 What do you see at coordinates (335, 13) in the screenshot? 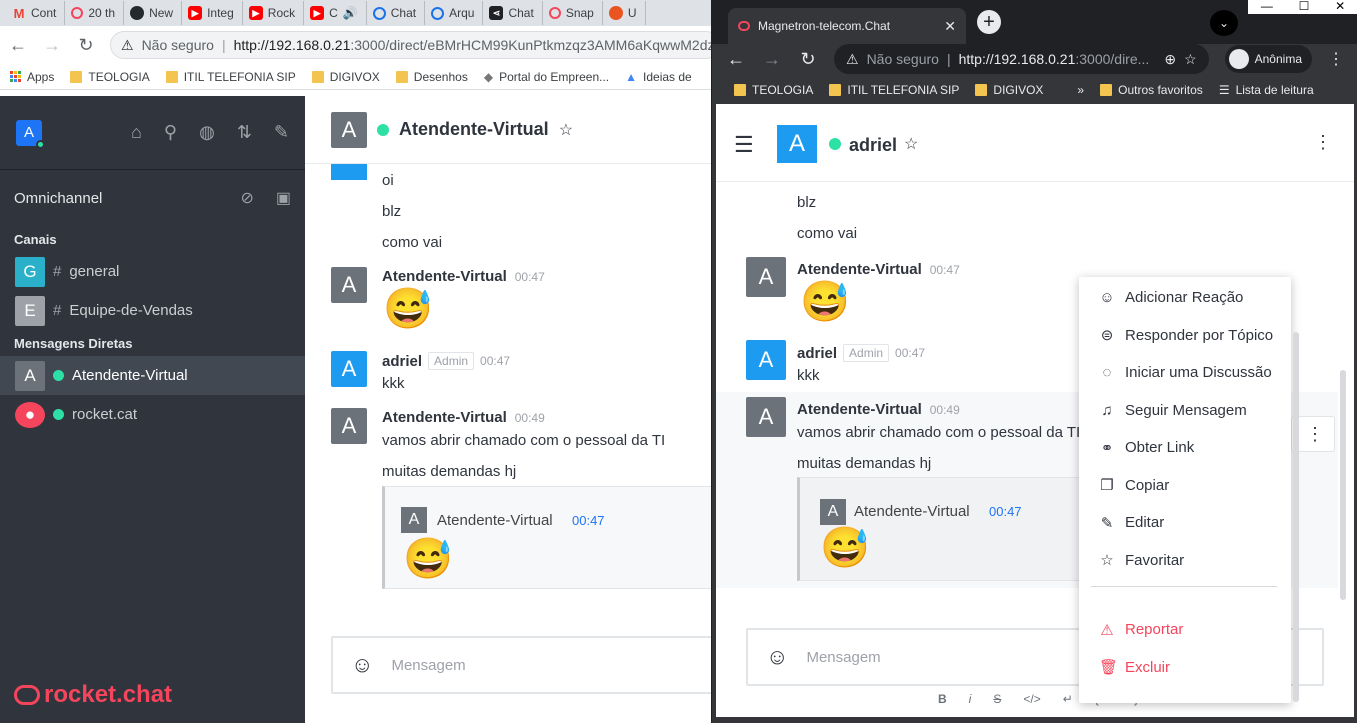
I see `tab-youtube-3: ▶ C 🔊` at bounding box center [335, 13].